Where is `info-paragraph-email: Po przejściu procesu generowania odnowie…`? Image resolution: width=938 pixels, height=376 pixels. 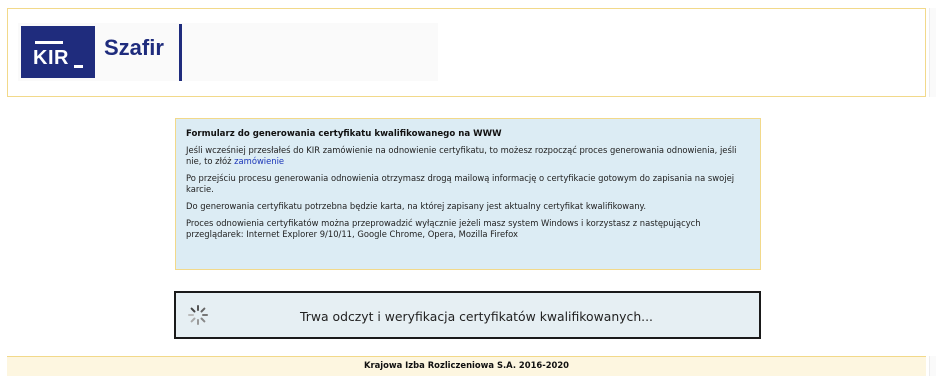 info-paragraph-email: Po przejściu procesu generowania odnowie… is located at coordinates (460, 183).